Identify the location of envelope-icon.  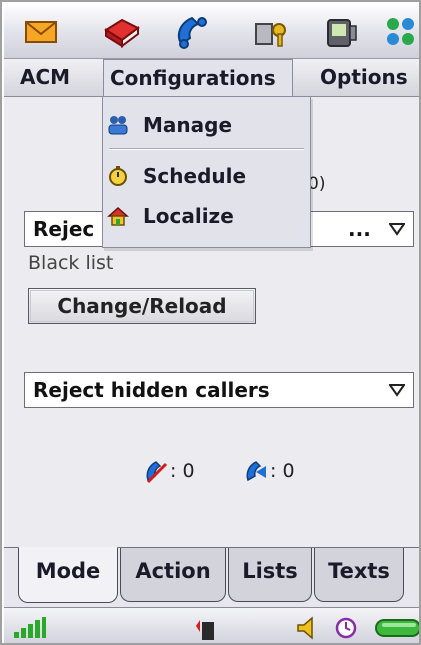
(42, 32).